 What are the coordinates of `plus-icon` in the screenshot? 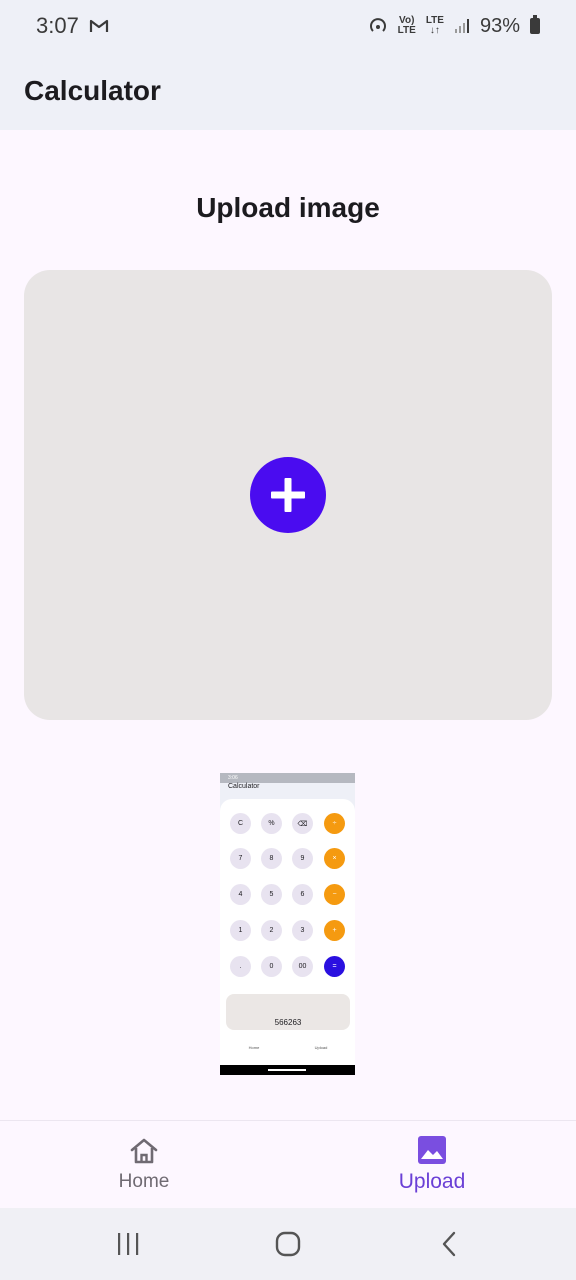 It's located at (288, 495).